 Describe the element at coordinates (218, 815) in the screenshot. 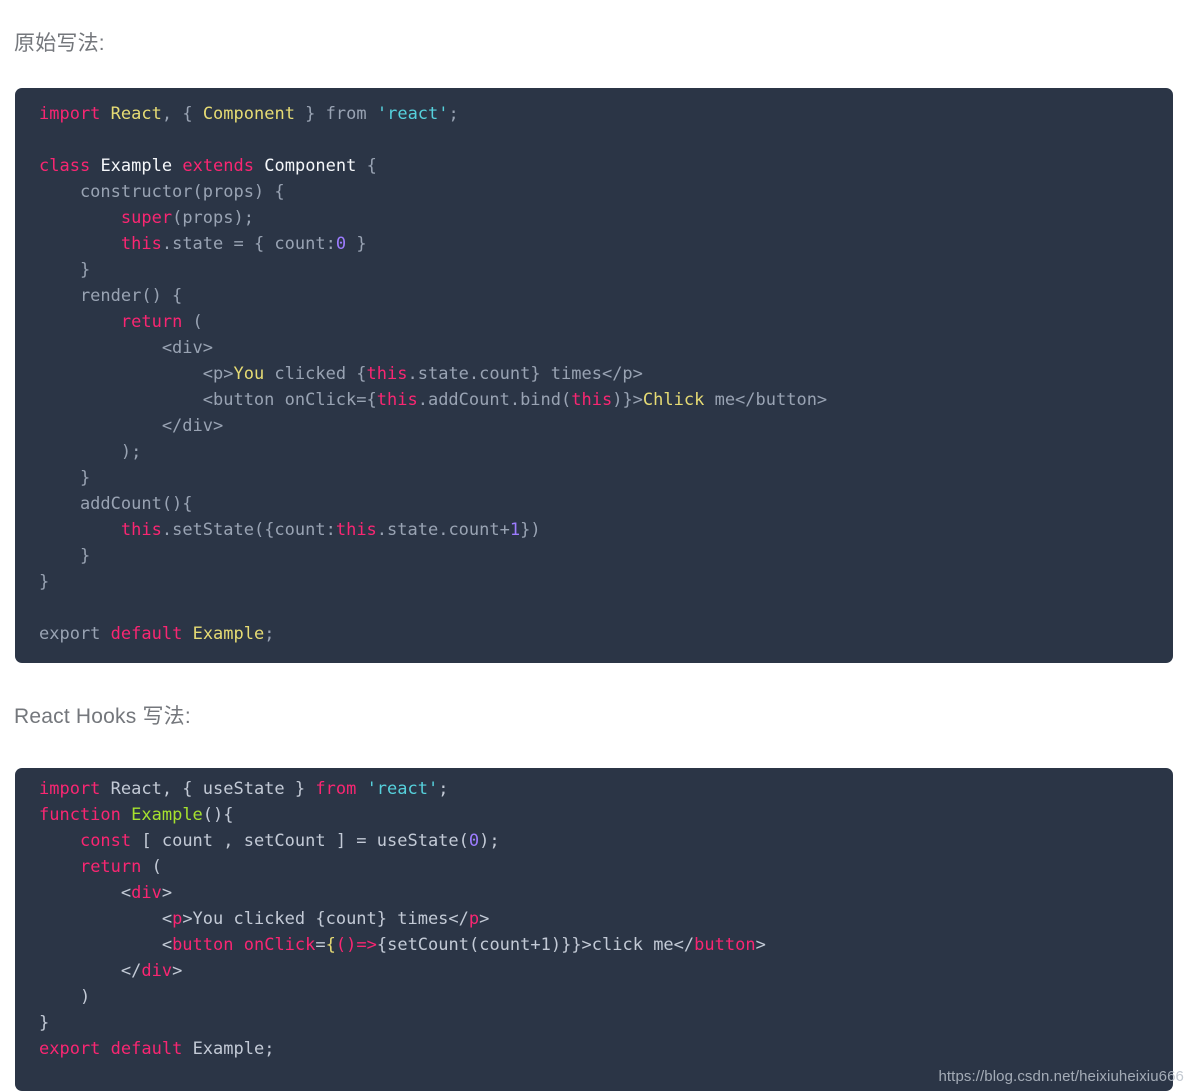

I see `code-token: (){` at that location.